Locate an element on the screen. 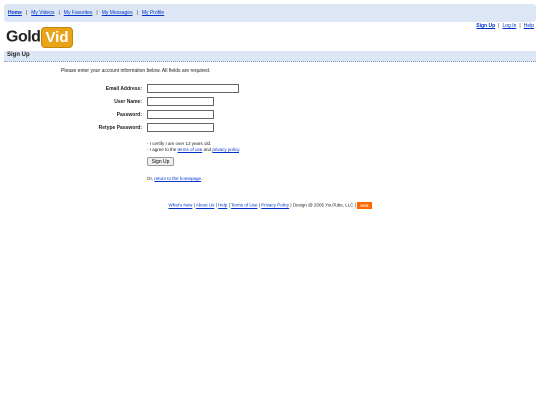 The image size is (540, 405). terms-and: and is located at coordinates (207, 149).